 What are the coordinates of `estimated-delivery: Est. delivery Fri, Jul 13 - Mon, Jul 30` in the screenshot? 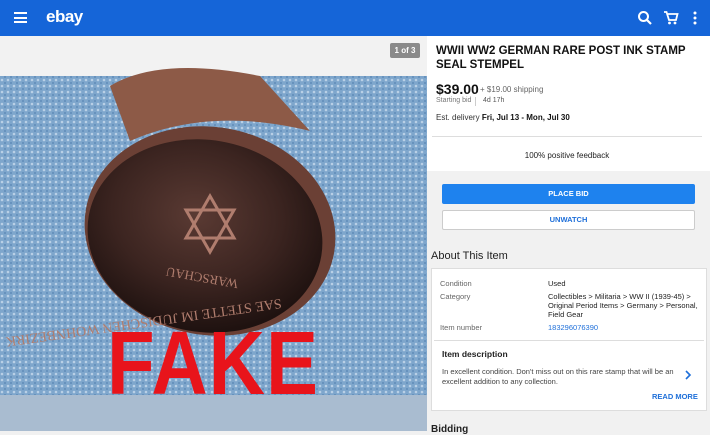 It's located at (503, 117).